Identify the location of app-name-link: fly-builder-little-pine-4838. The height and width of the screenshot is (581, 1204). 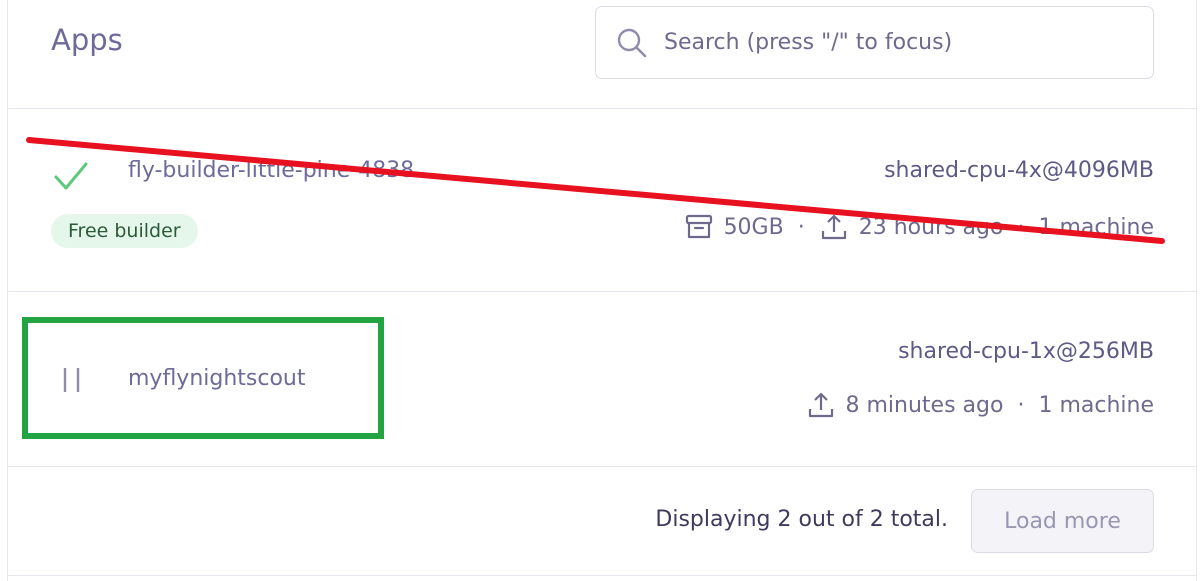
(271, 170).